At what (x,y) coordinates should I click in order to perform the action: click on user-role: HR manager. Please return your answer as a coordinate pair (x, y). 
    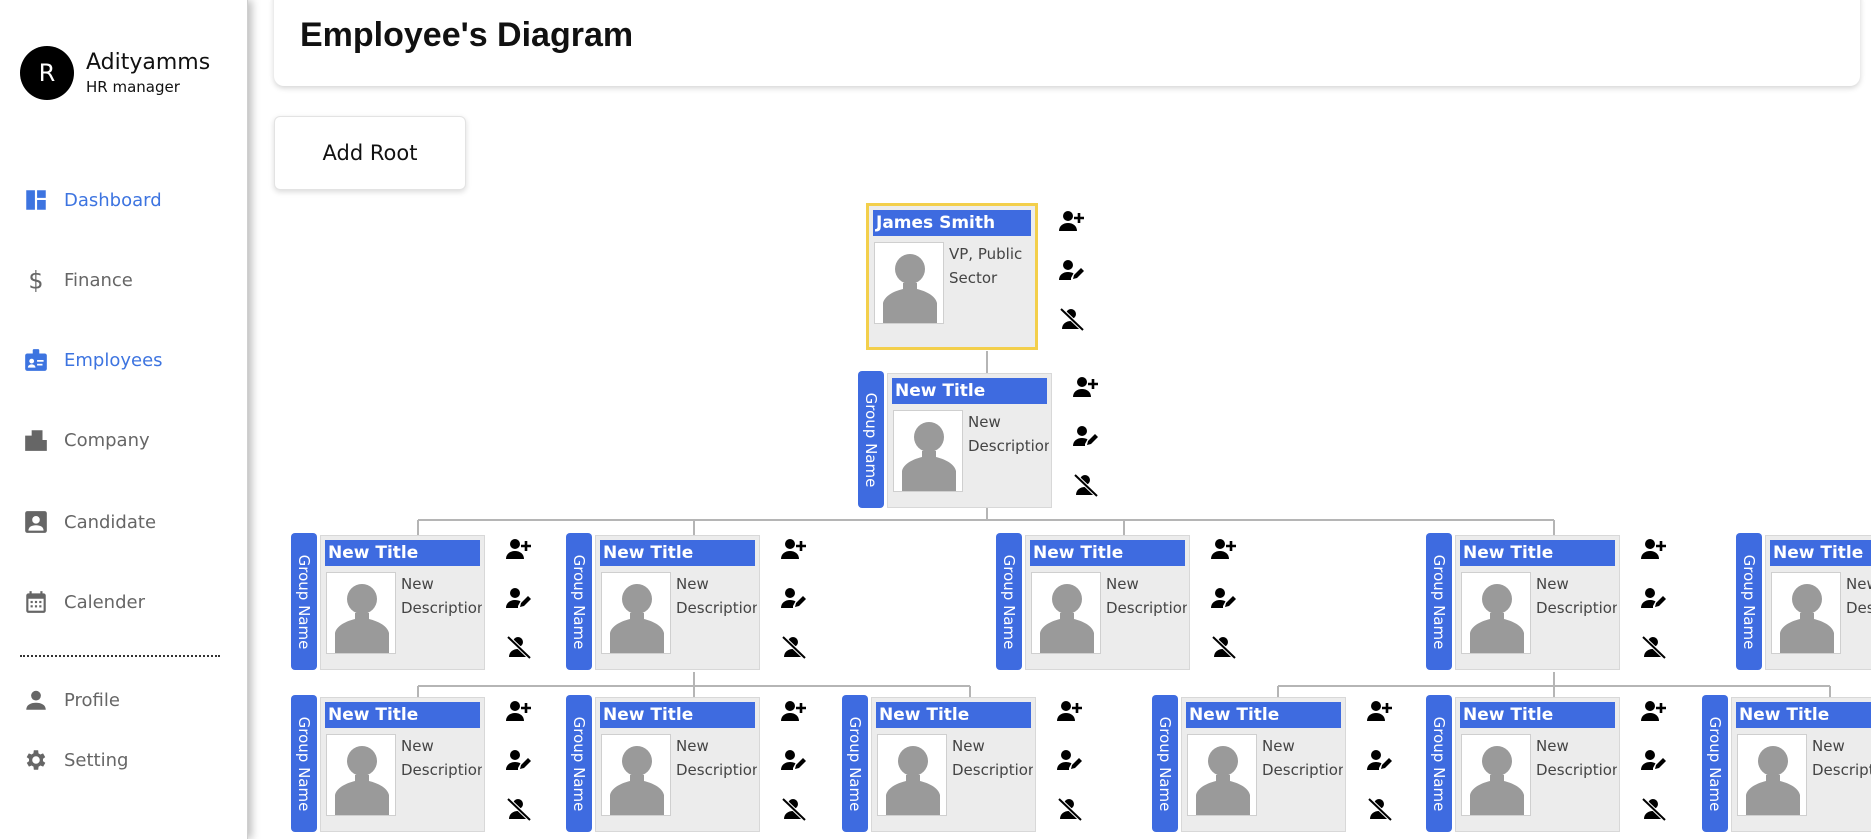
    Looking at the image, I should click on (133, 87).